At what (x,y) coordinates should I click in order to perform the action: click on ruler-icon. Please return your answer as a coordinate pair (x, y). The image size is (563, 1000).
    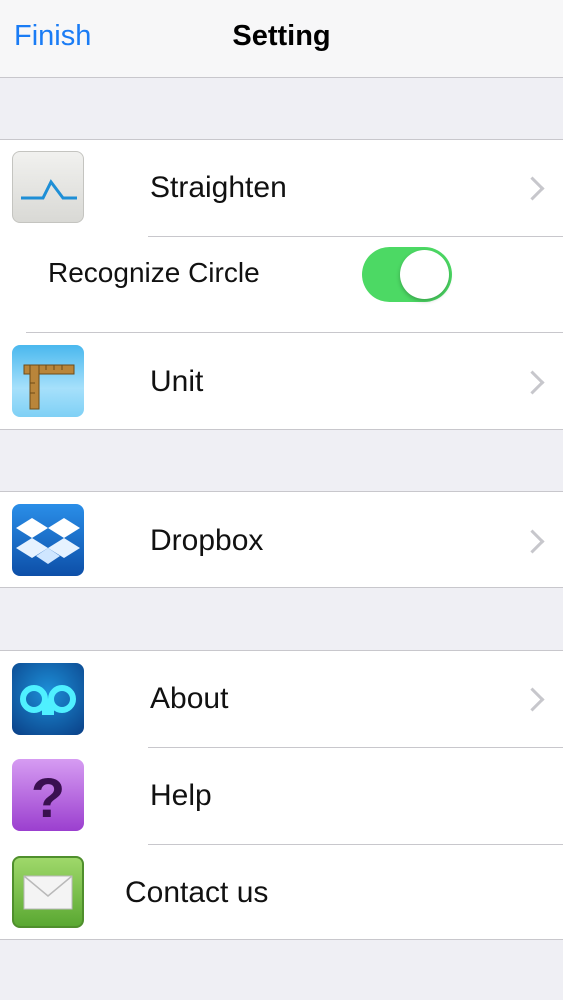
    Looking at the image, I should click on (48, 381).